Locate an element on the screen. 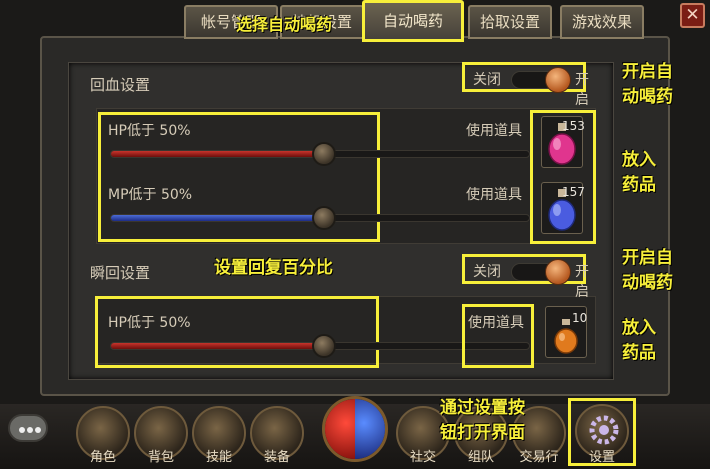 Image resolution: width=710 pixels, height=469 pixels. social-button-label: 社交 is located at coordinates (422, 457).